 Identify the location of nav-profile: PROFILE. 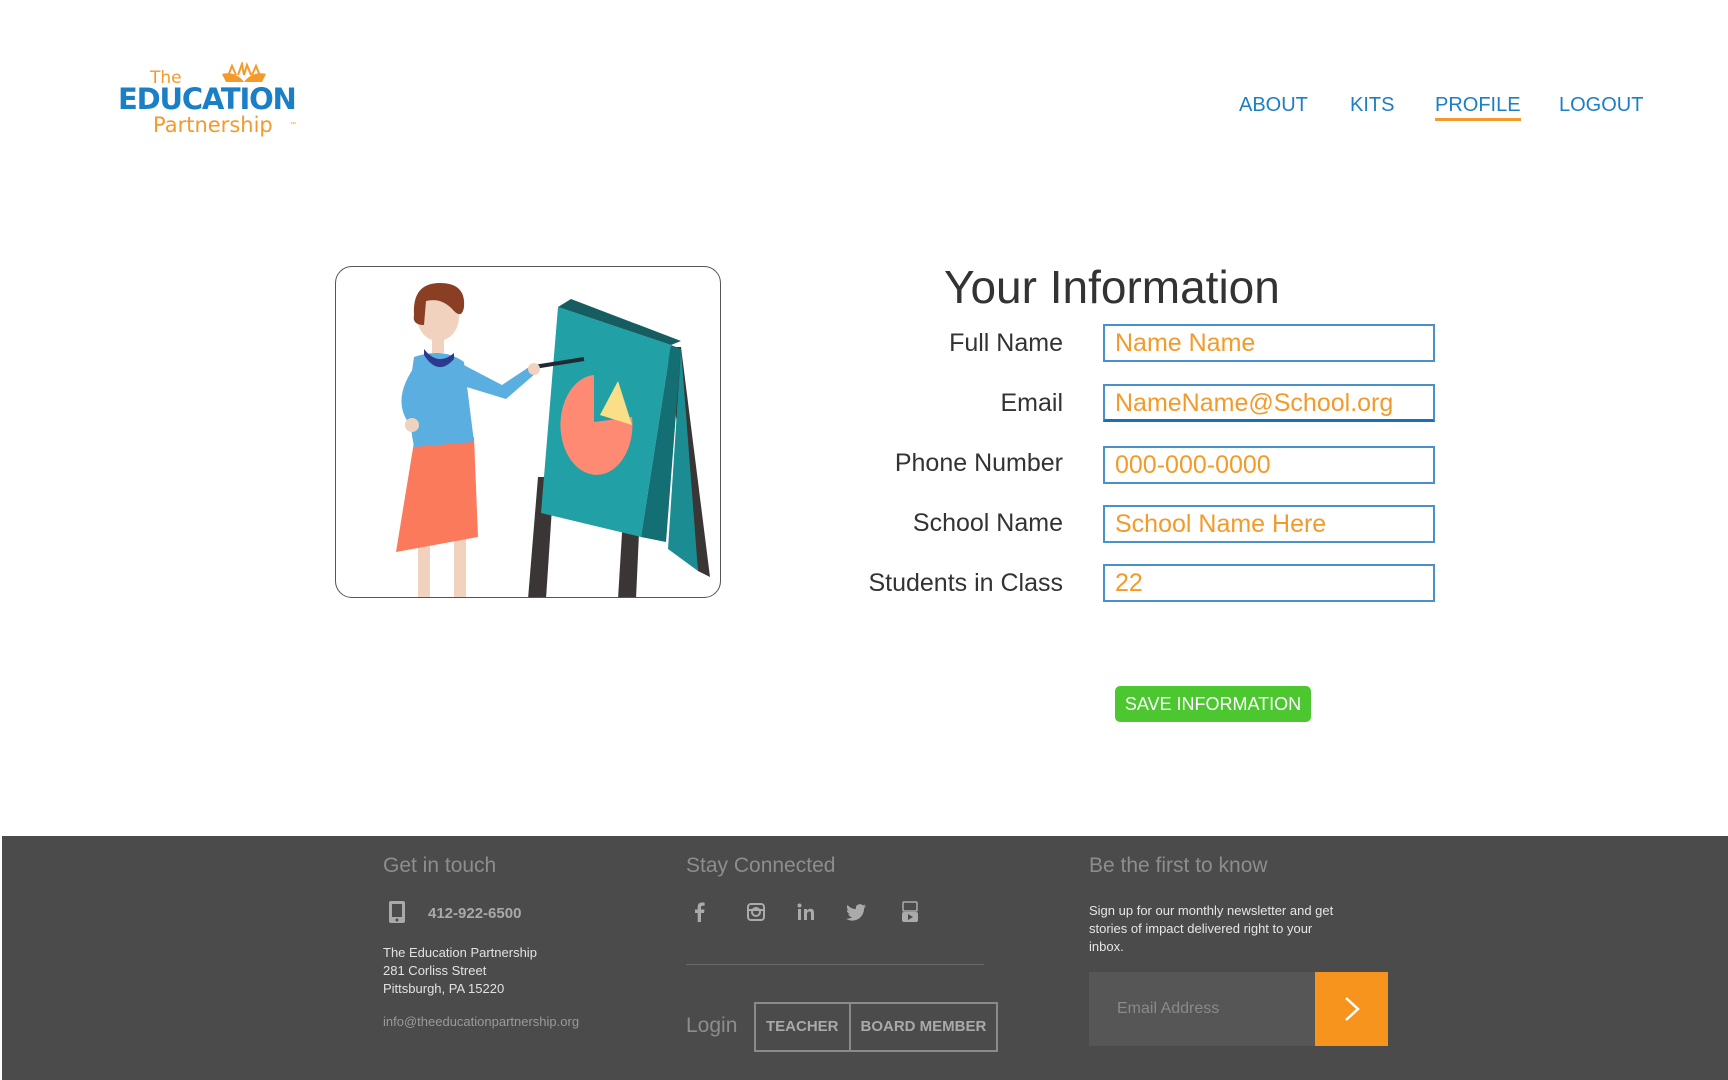
(1478, 107).